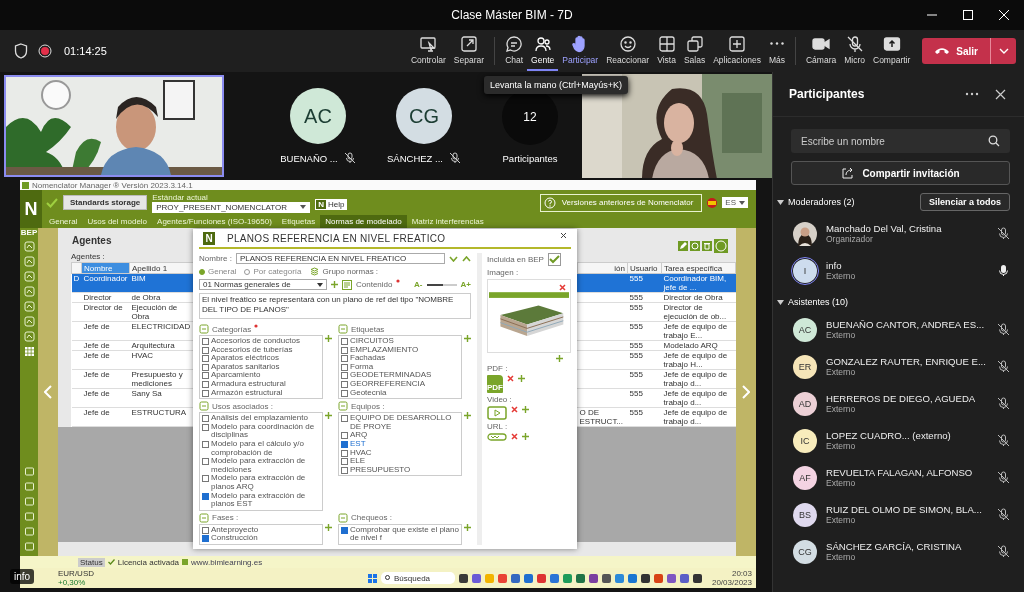  I want to click on checkbox-item: Comprobar que existe el plano de nivel f, so click(400, 534).